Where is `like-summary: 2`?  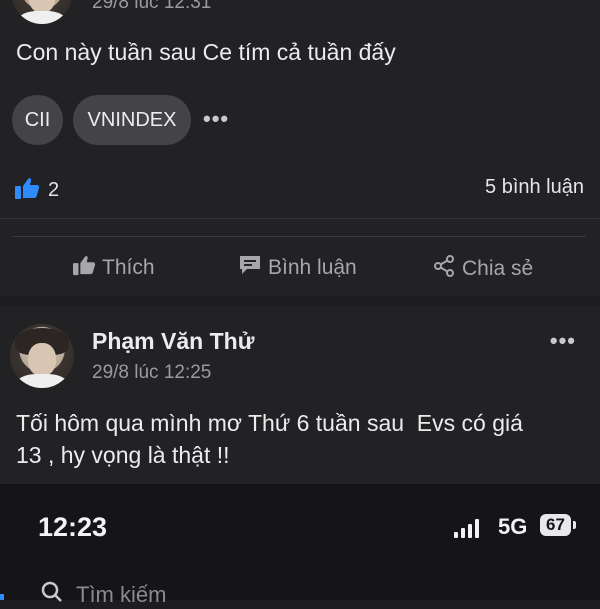
like-summary: 2 is located at coordinates (36, 190).